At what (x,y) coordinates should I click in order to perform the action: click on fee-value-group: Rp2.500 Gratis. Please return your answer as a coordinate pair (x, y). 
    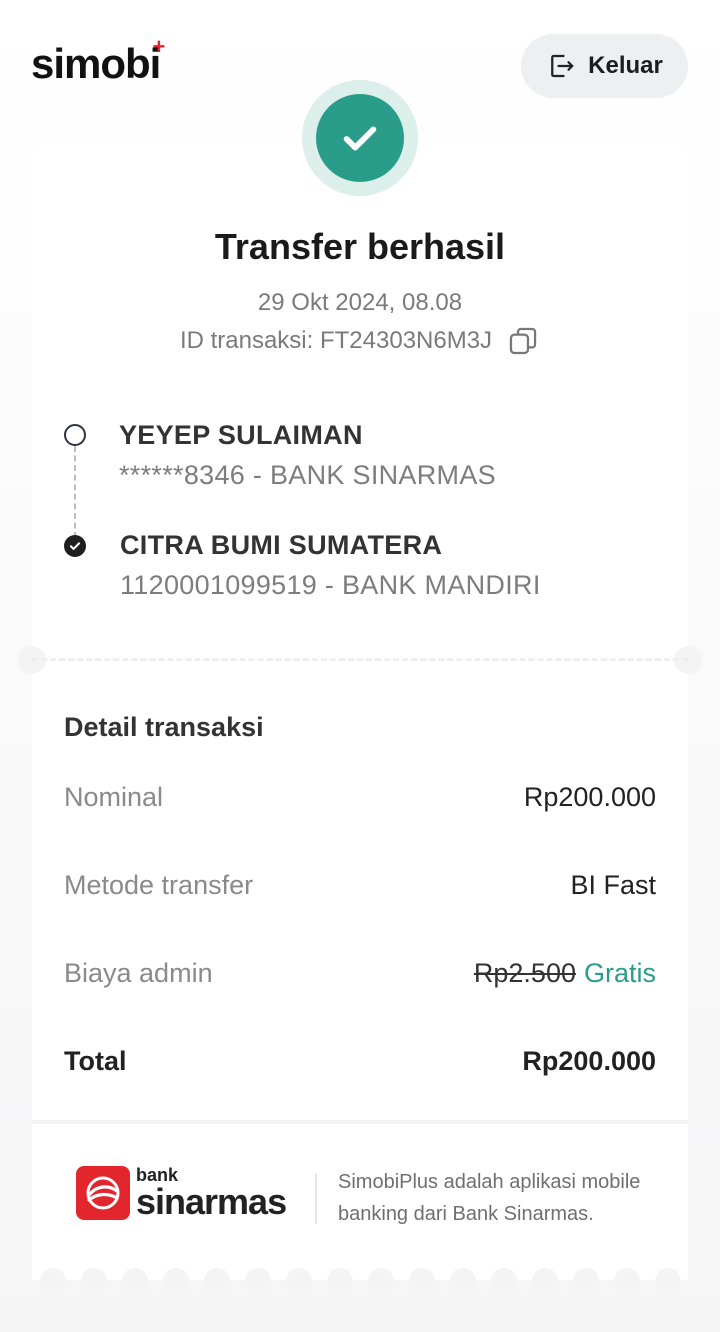
    Looking at the image, I should click on (565, 973).